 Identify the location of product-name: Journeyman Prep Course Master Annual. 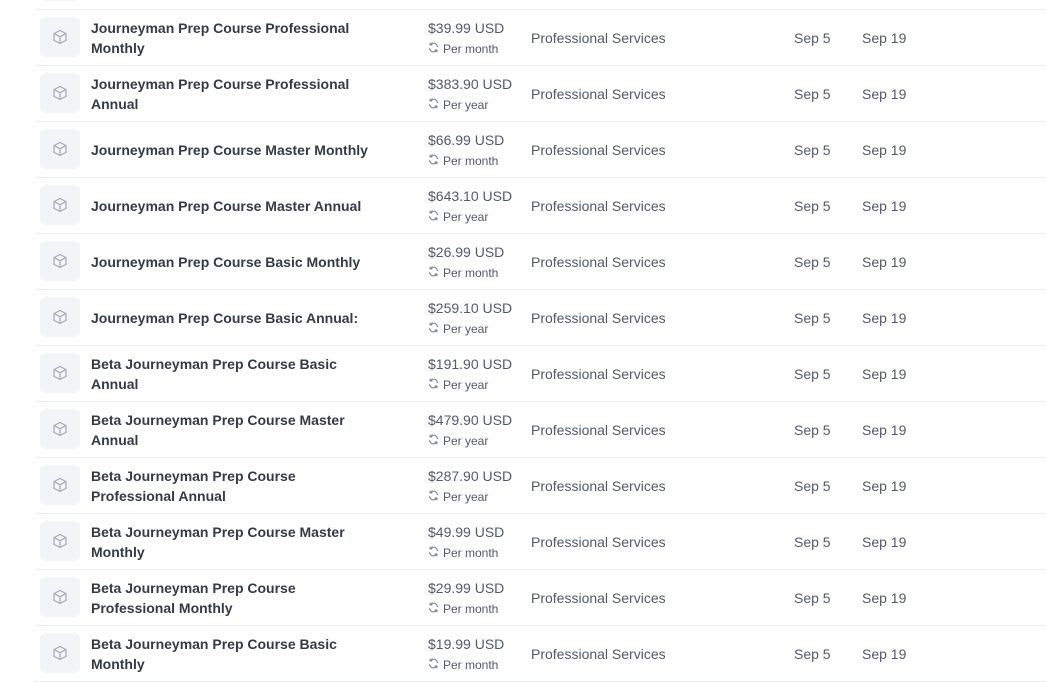
(236, 205).